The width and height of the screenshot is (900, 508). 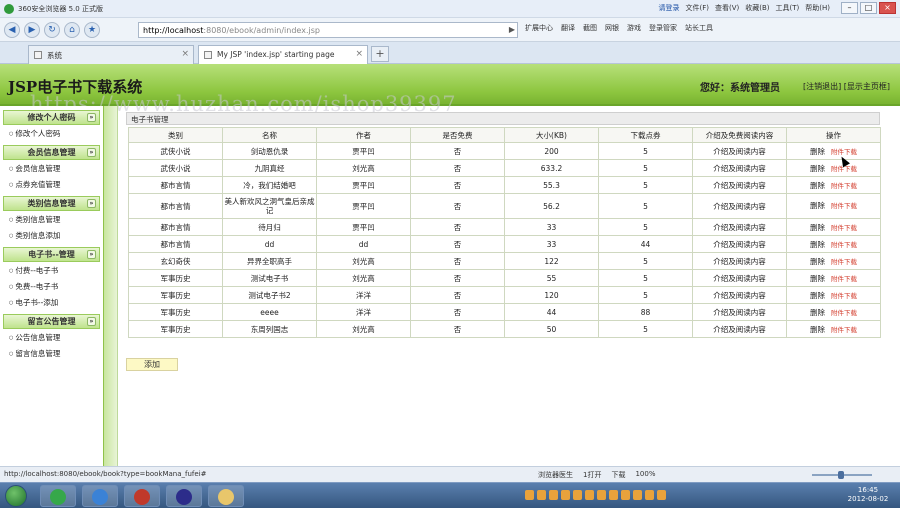 I want to click on refresh-icon: ↻, so click(x=52, y=29).